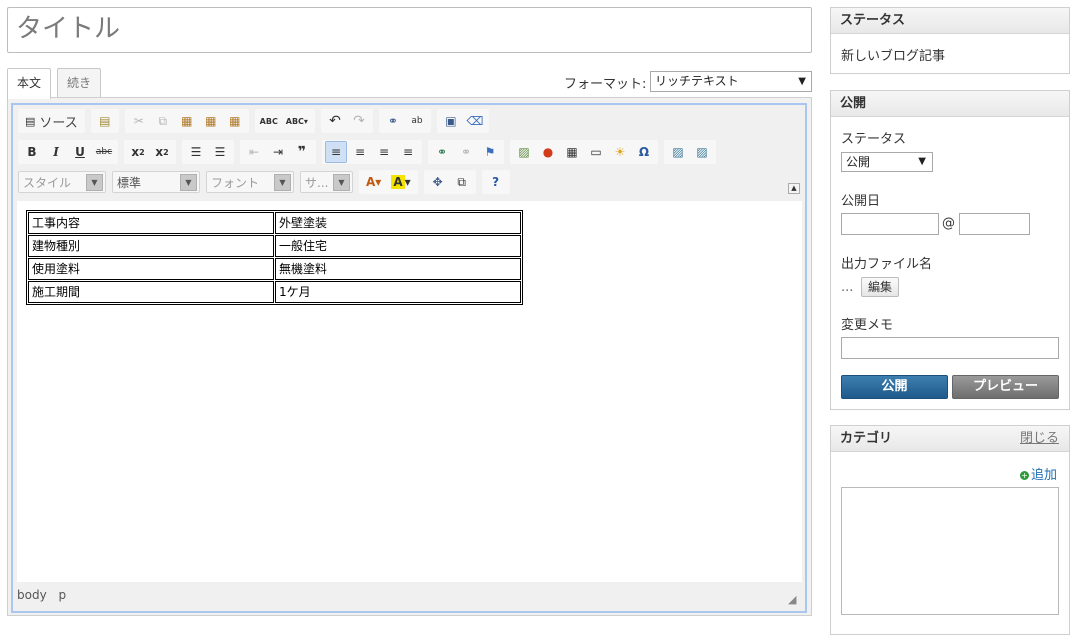 Image resolution: width=1077 pixels, height=635 pixels. What do you see at coordinates (51, 121) in the screenshot?
I see `source-button: ▤ ソース` at bounding box center [51, 121].